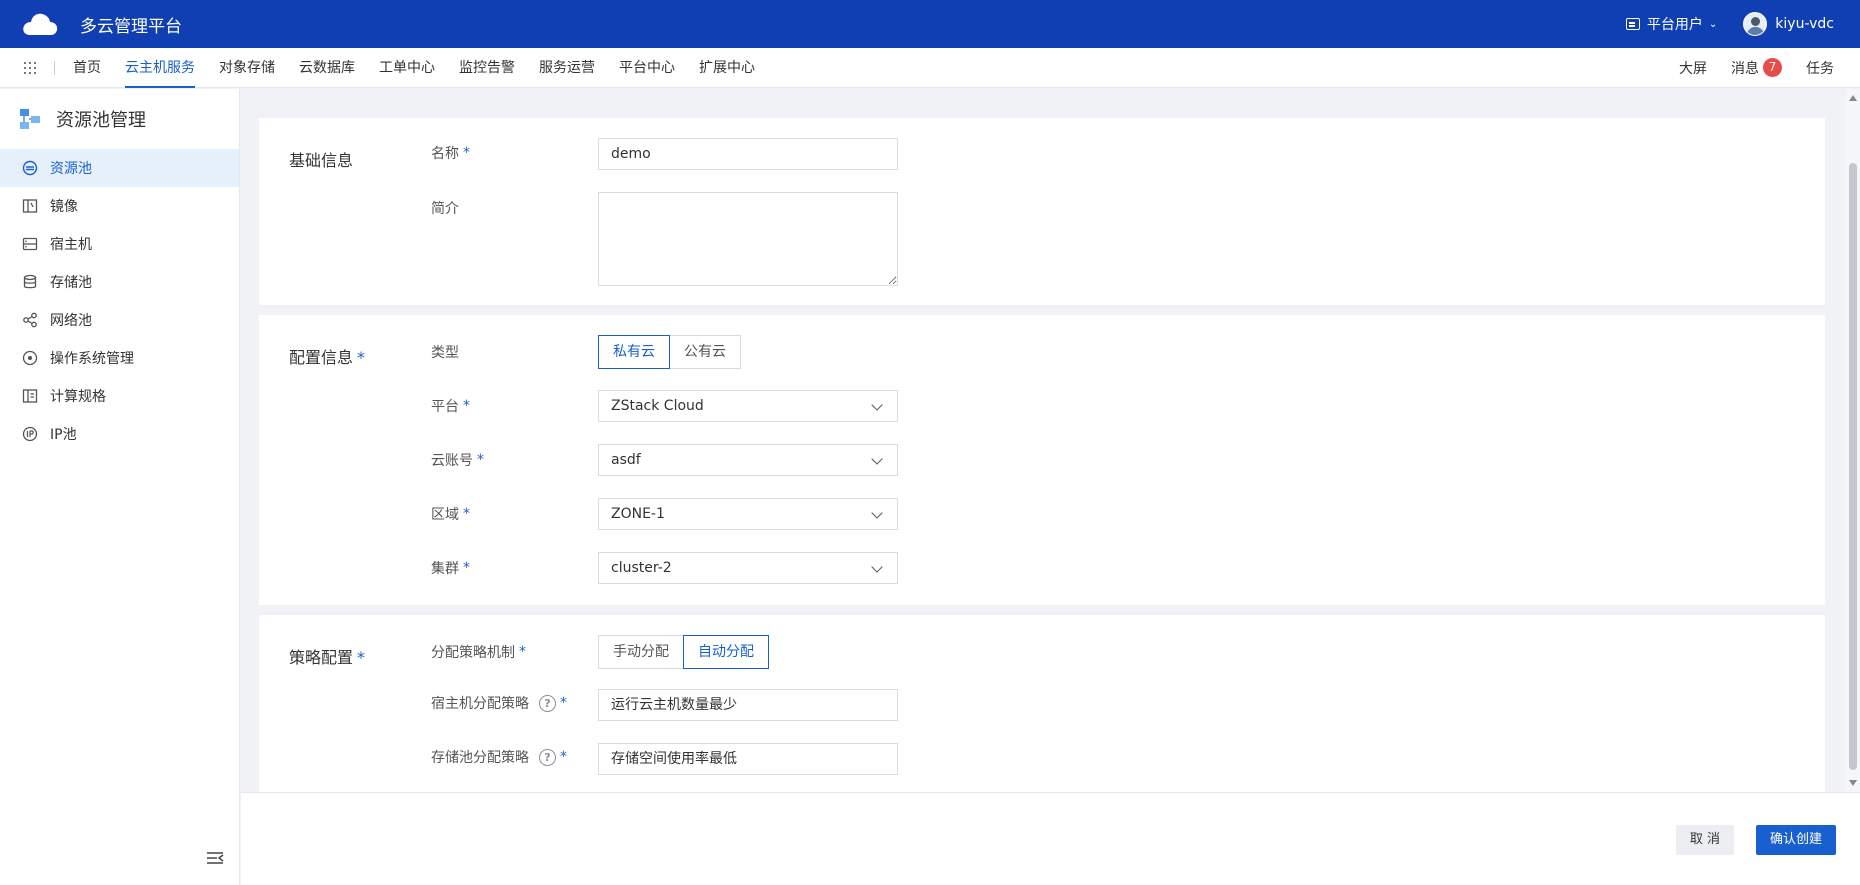  What do you see at coordinates (634, 352) in the screenshot?
I see `type-option-private-cloud: 私有云` at bounding box center [634, 352].